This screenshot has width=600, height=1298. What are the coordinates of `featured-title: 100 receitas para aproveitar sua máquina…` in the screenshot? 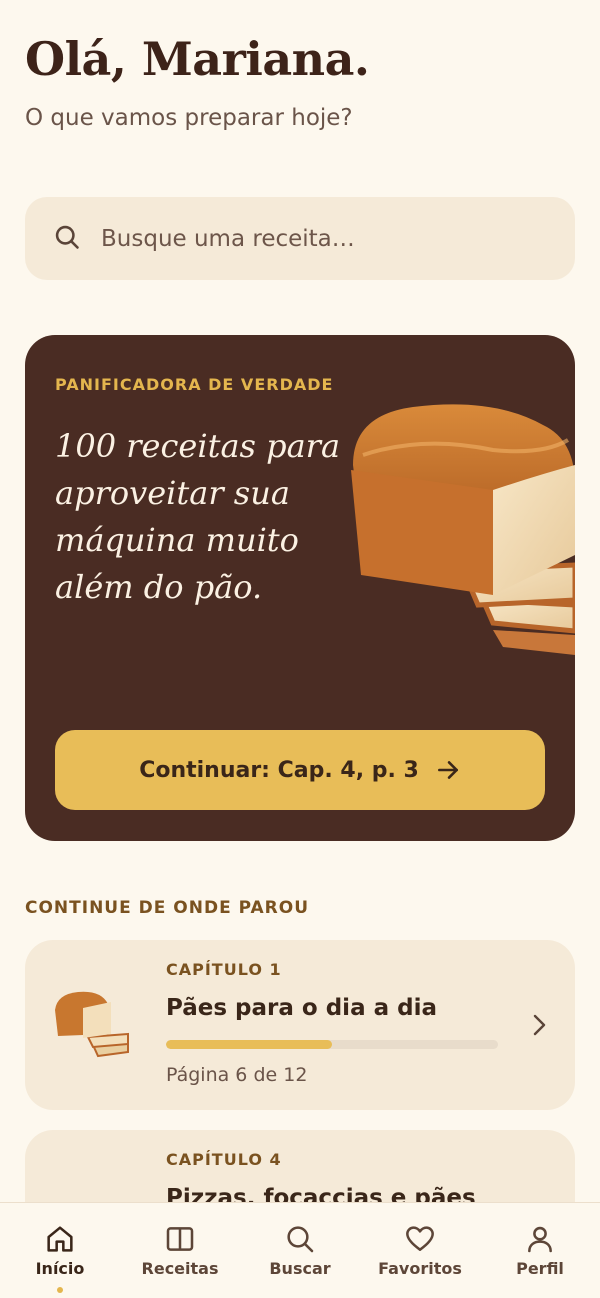 It's located at (198, 516).